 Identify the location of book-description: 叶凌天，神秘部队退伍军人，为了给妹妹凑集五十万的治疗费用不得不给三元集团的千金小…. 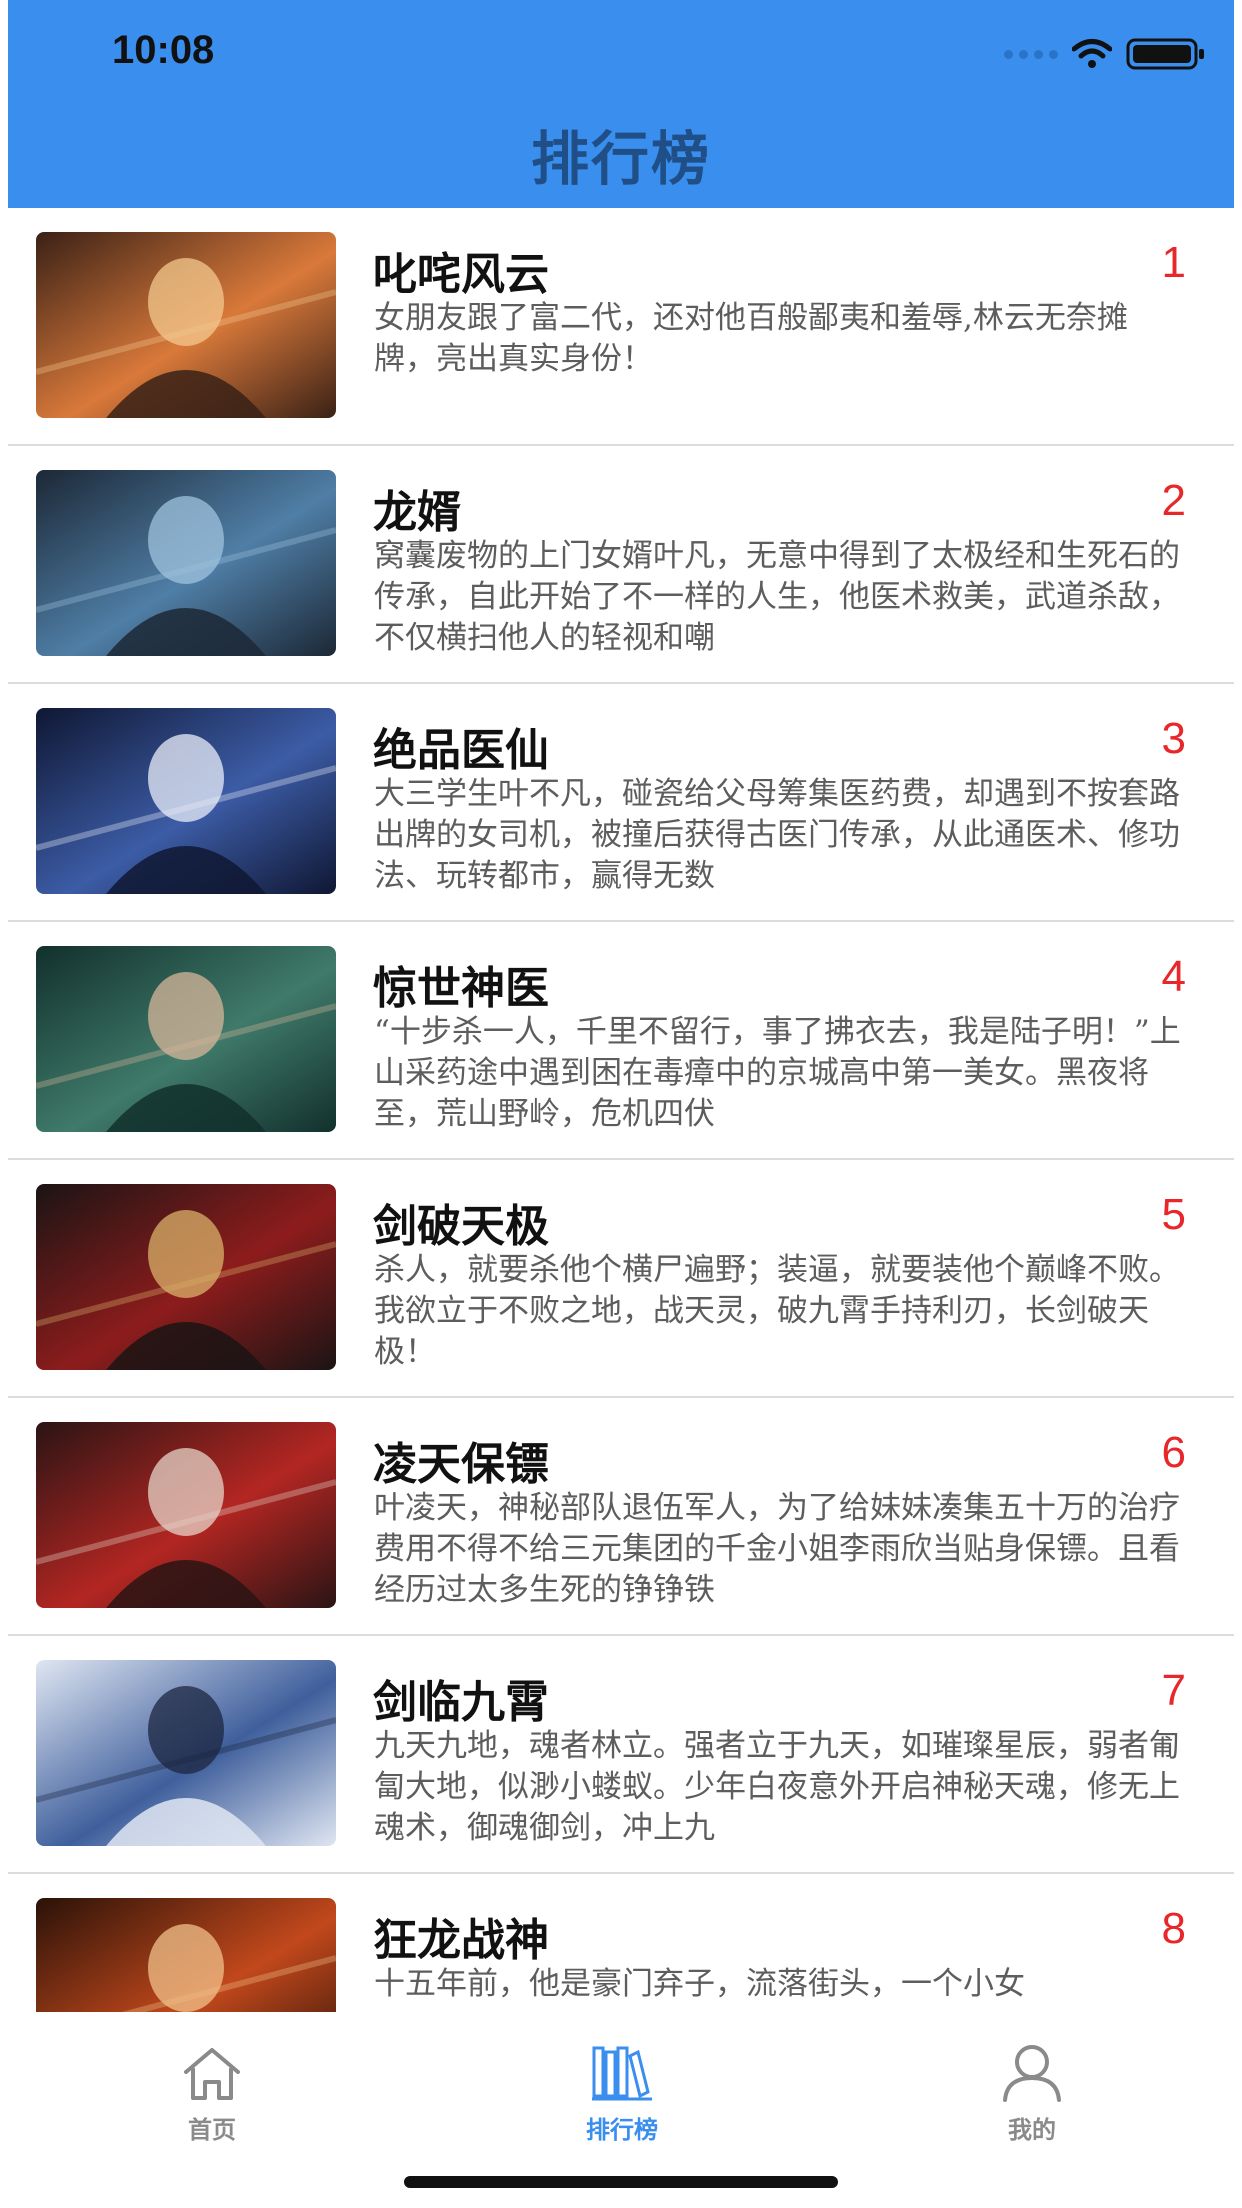
(777, 1549).